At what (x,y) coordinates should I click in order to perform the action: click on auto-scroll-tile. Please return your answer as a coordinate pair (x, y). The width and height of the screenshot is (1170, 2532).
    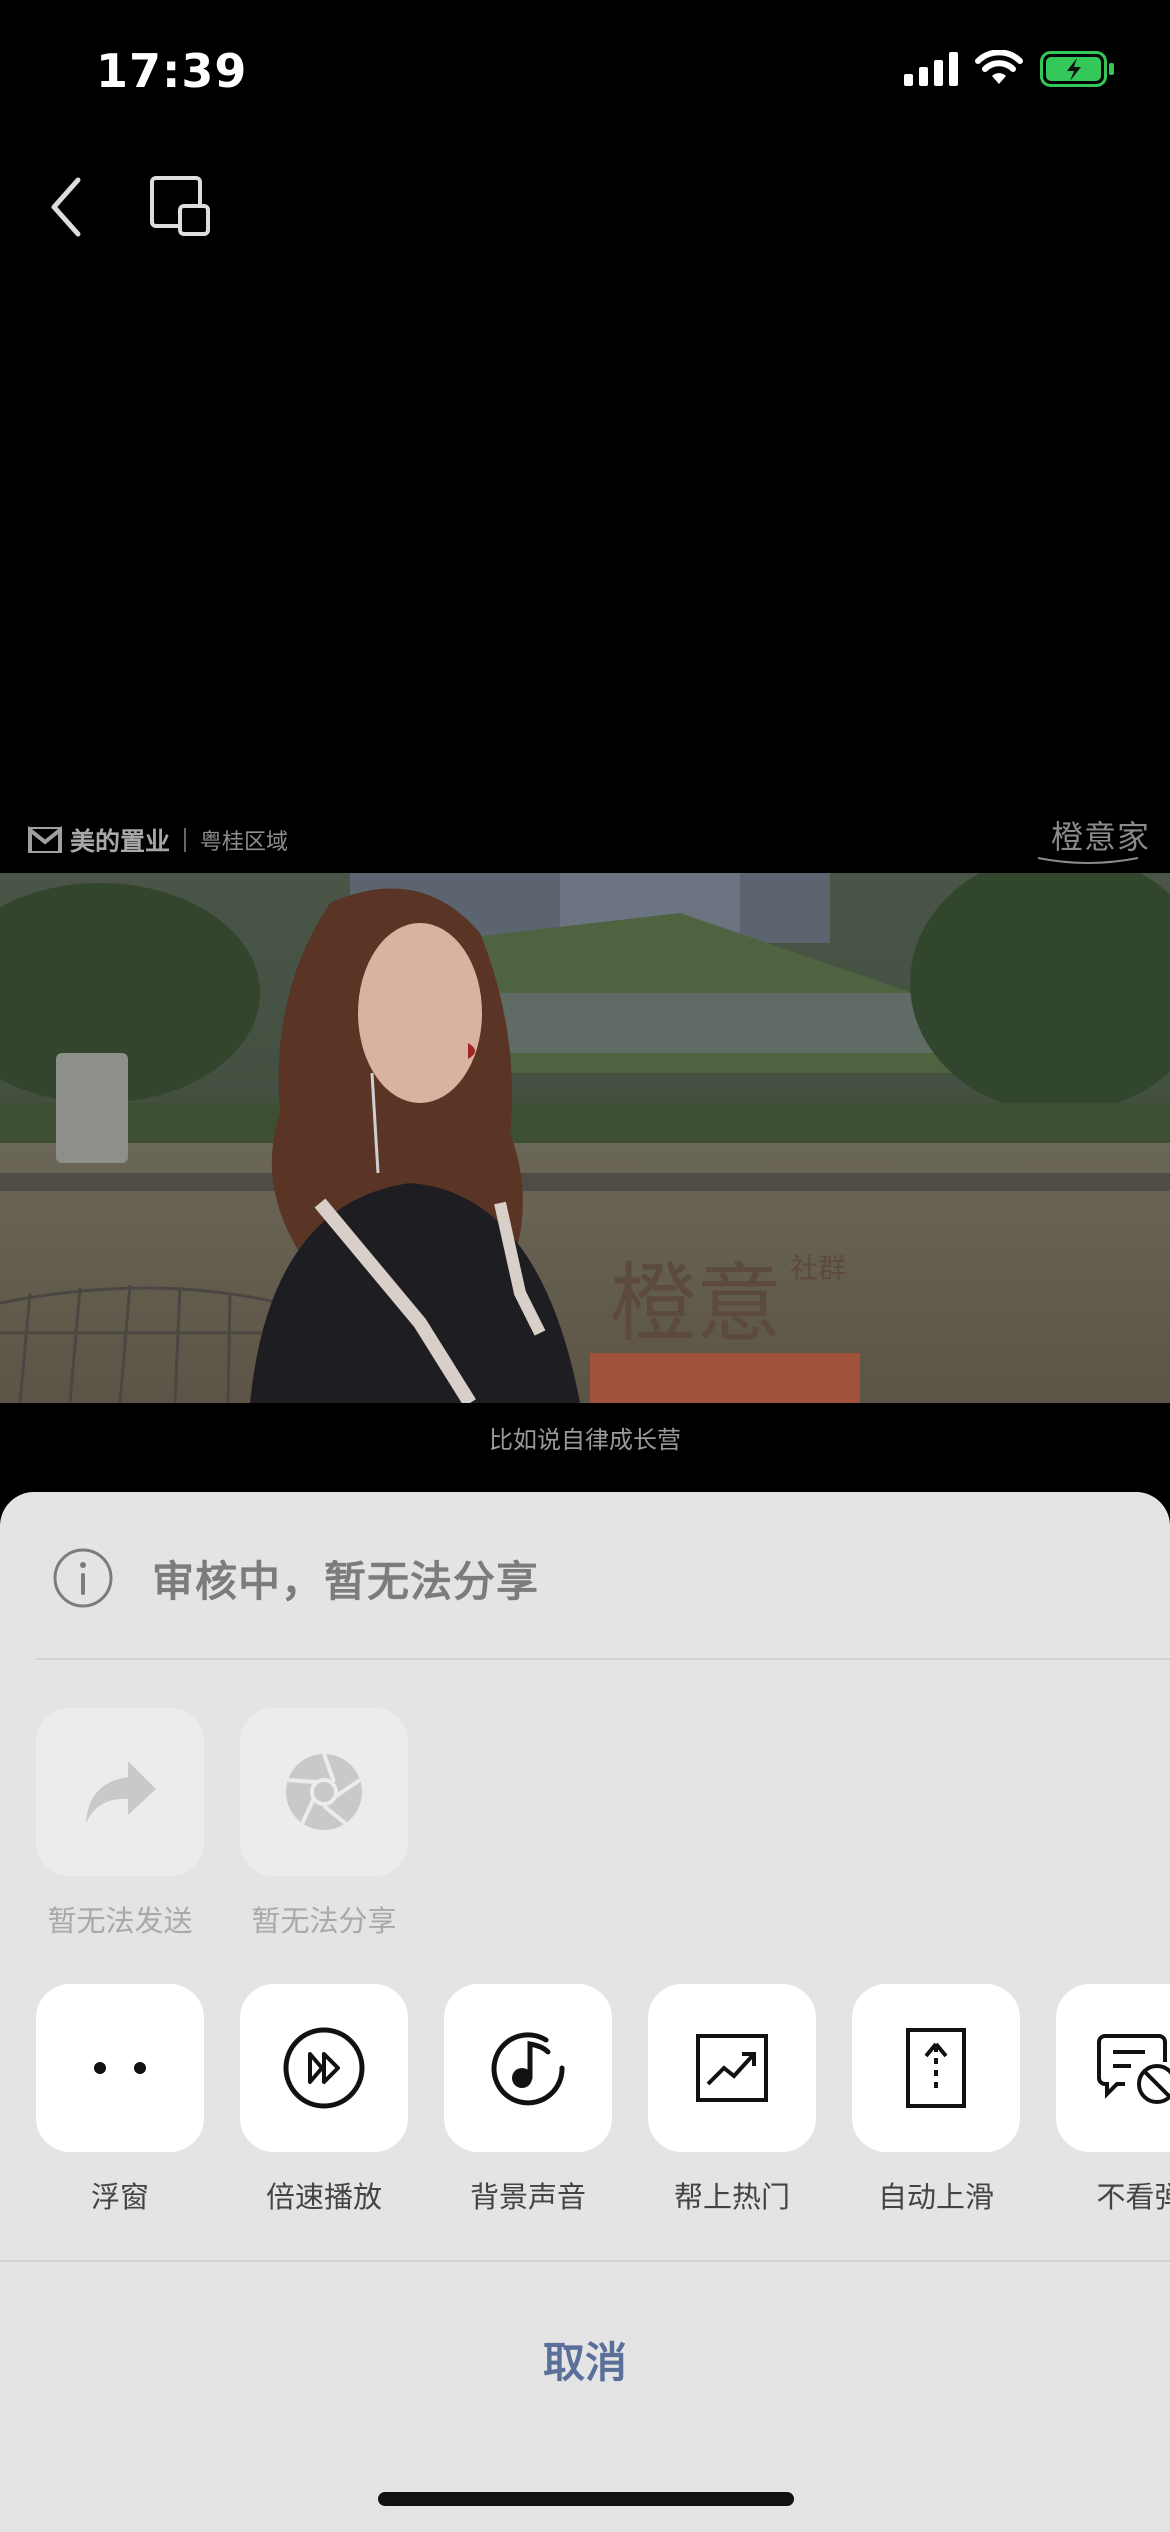
    Looking at the image, I should click on (936, 2068).